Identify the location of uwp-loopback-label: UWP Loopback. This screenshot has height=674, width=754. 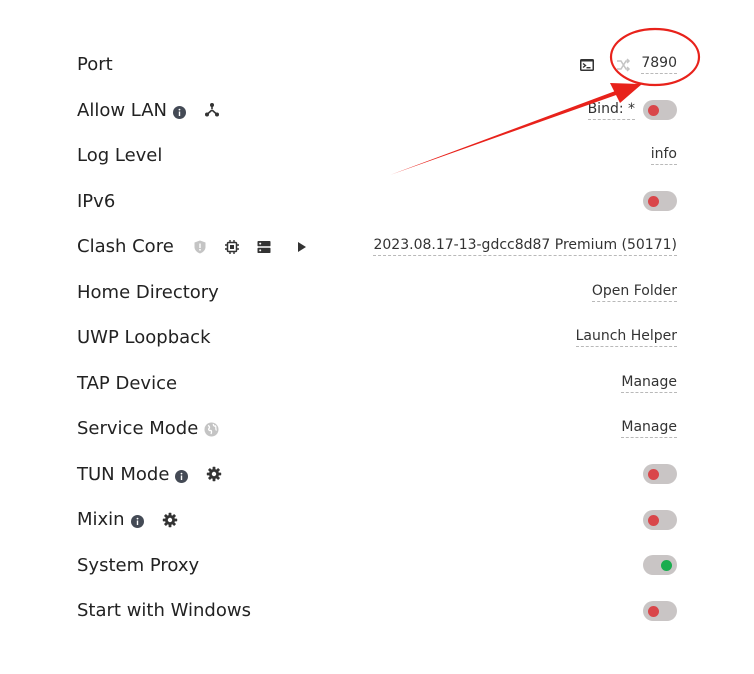
(144, 338).